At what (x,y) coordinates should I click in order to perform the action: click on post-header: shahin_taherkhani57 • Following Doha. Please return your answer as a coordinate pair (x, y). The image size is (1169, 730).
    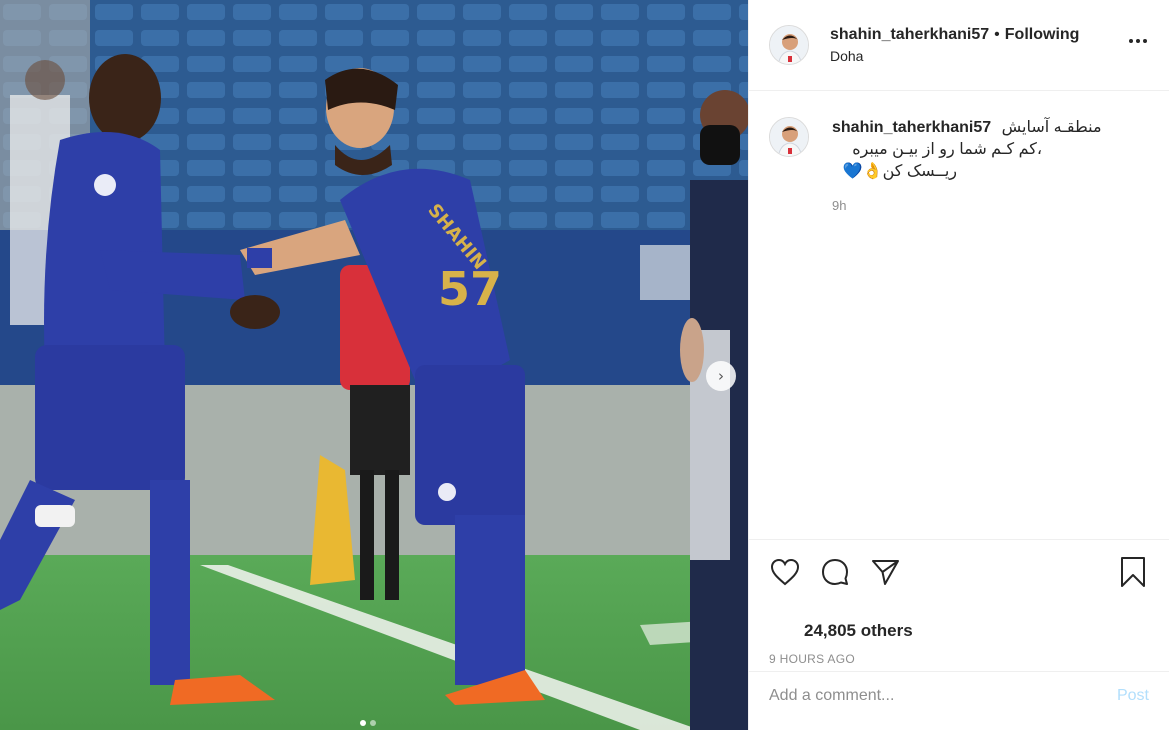
    Looking at the image, I should click on (959, 45).